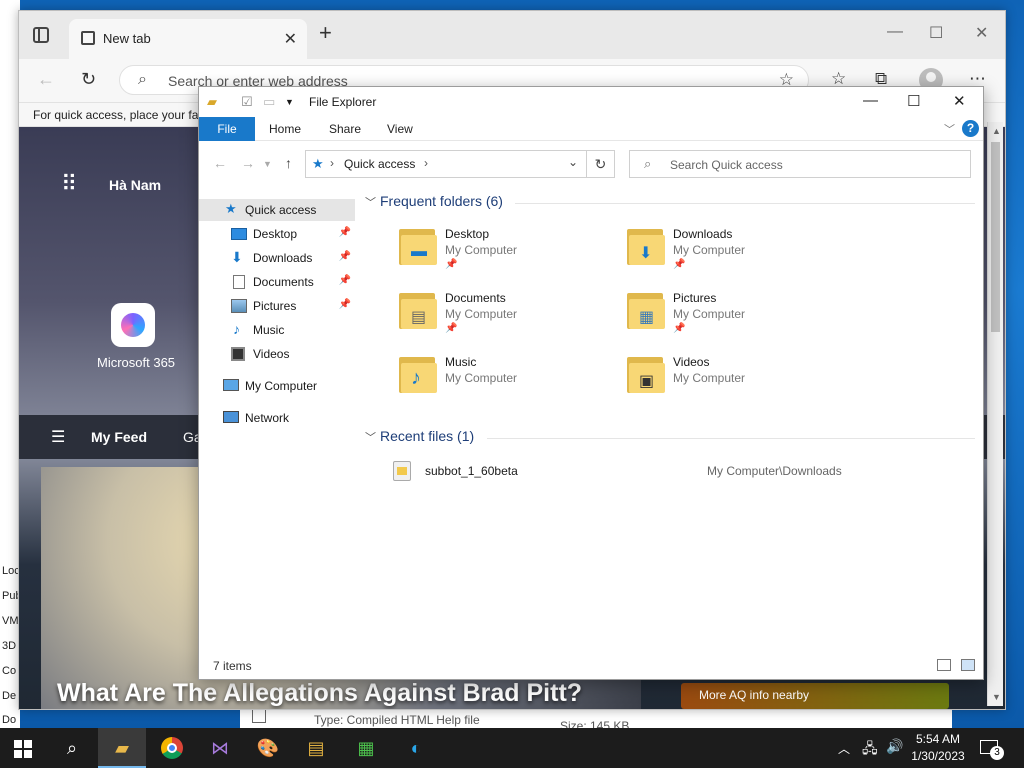 The width and height of the screenshot is (1024, 768). Describe the element at coordinates (366, 748) in the screenshot. I see `bot-app-taskbar-icon: ▦` at that location.